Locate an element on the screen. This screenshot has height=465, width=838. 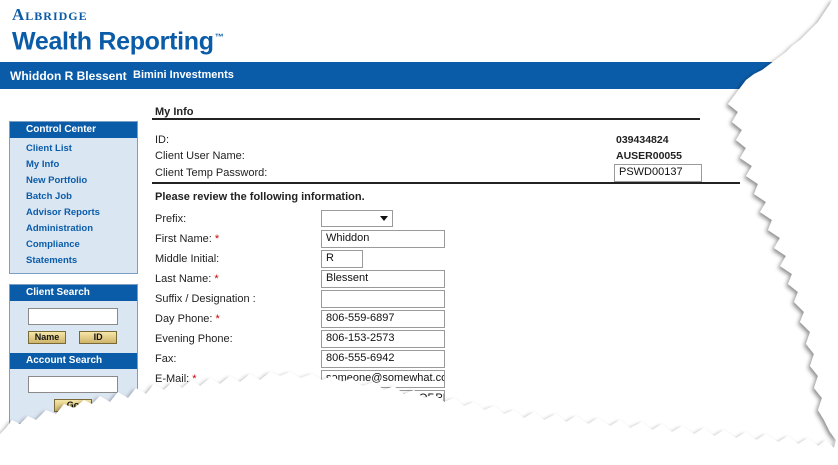
search-by-id-button: ID is located at coordinates (98, 337).